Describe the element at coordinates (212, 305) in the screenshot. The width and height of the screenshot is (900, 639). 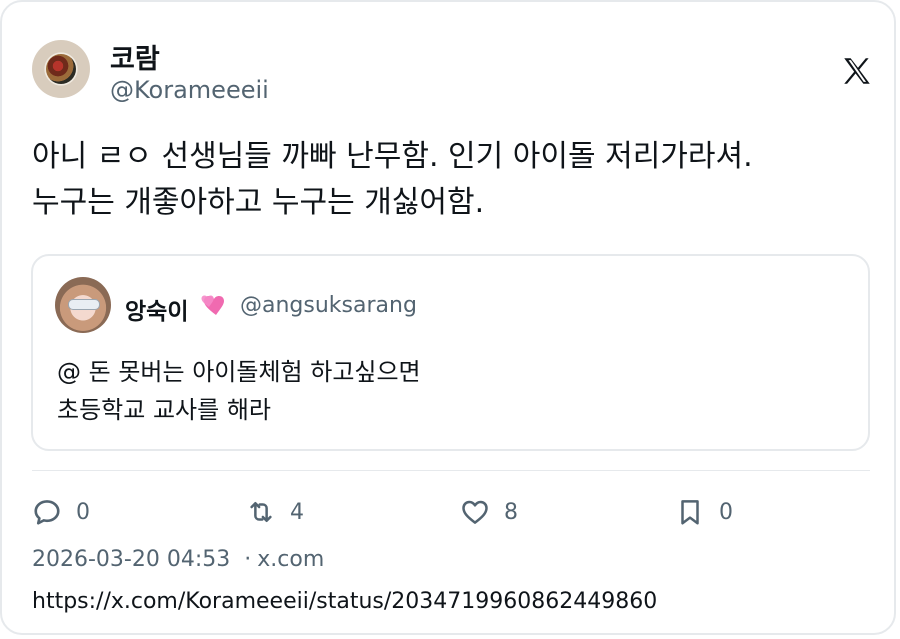
I see `two-hearts-emoji-icon` at that location.